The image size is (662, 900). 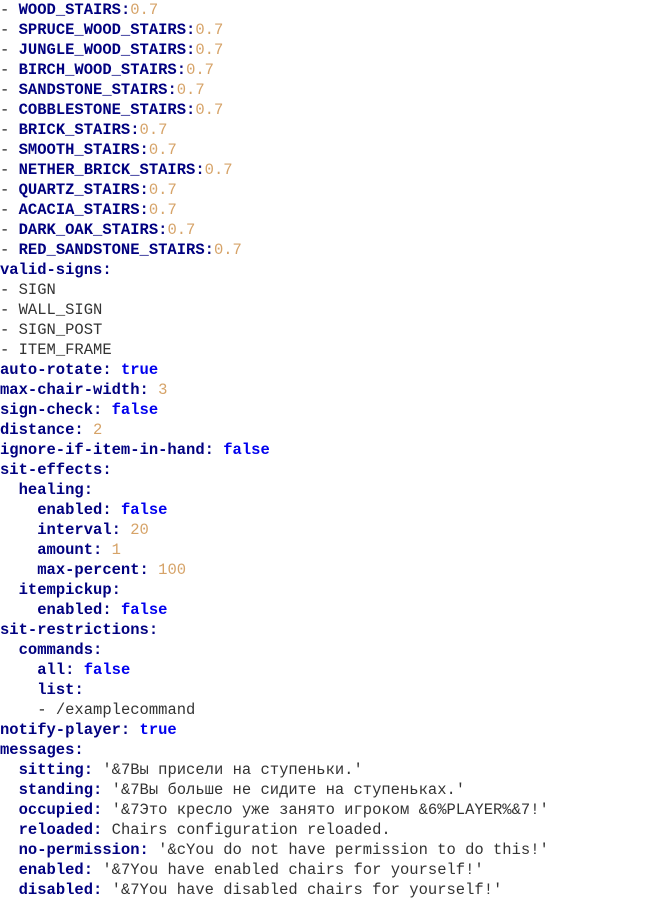 What do you see at coordinates (56, 810) in the screenshot?
I see `config-key: occupied` at bounding box center [56, 810].